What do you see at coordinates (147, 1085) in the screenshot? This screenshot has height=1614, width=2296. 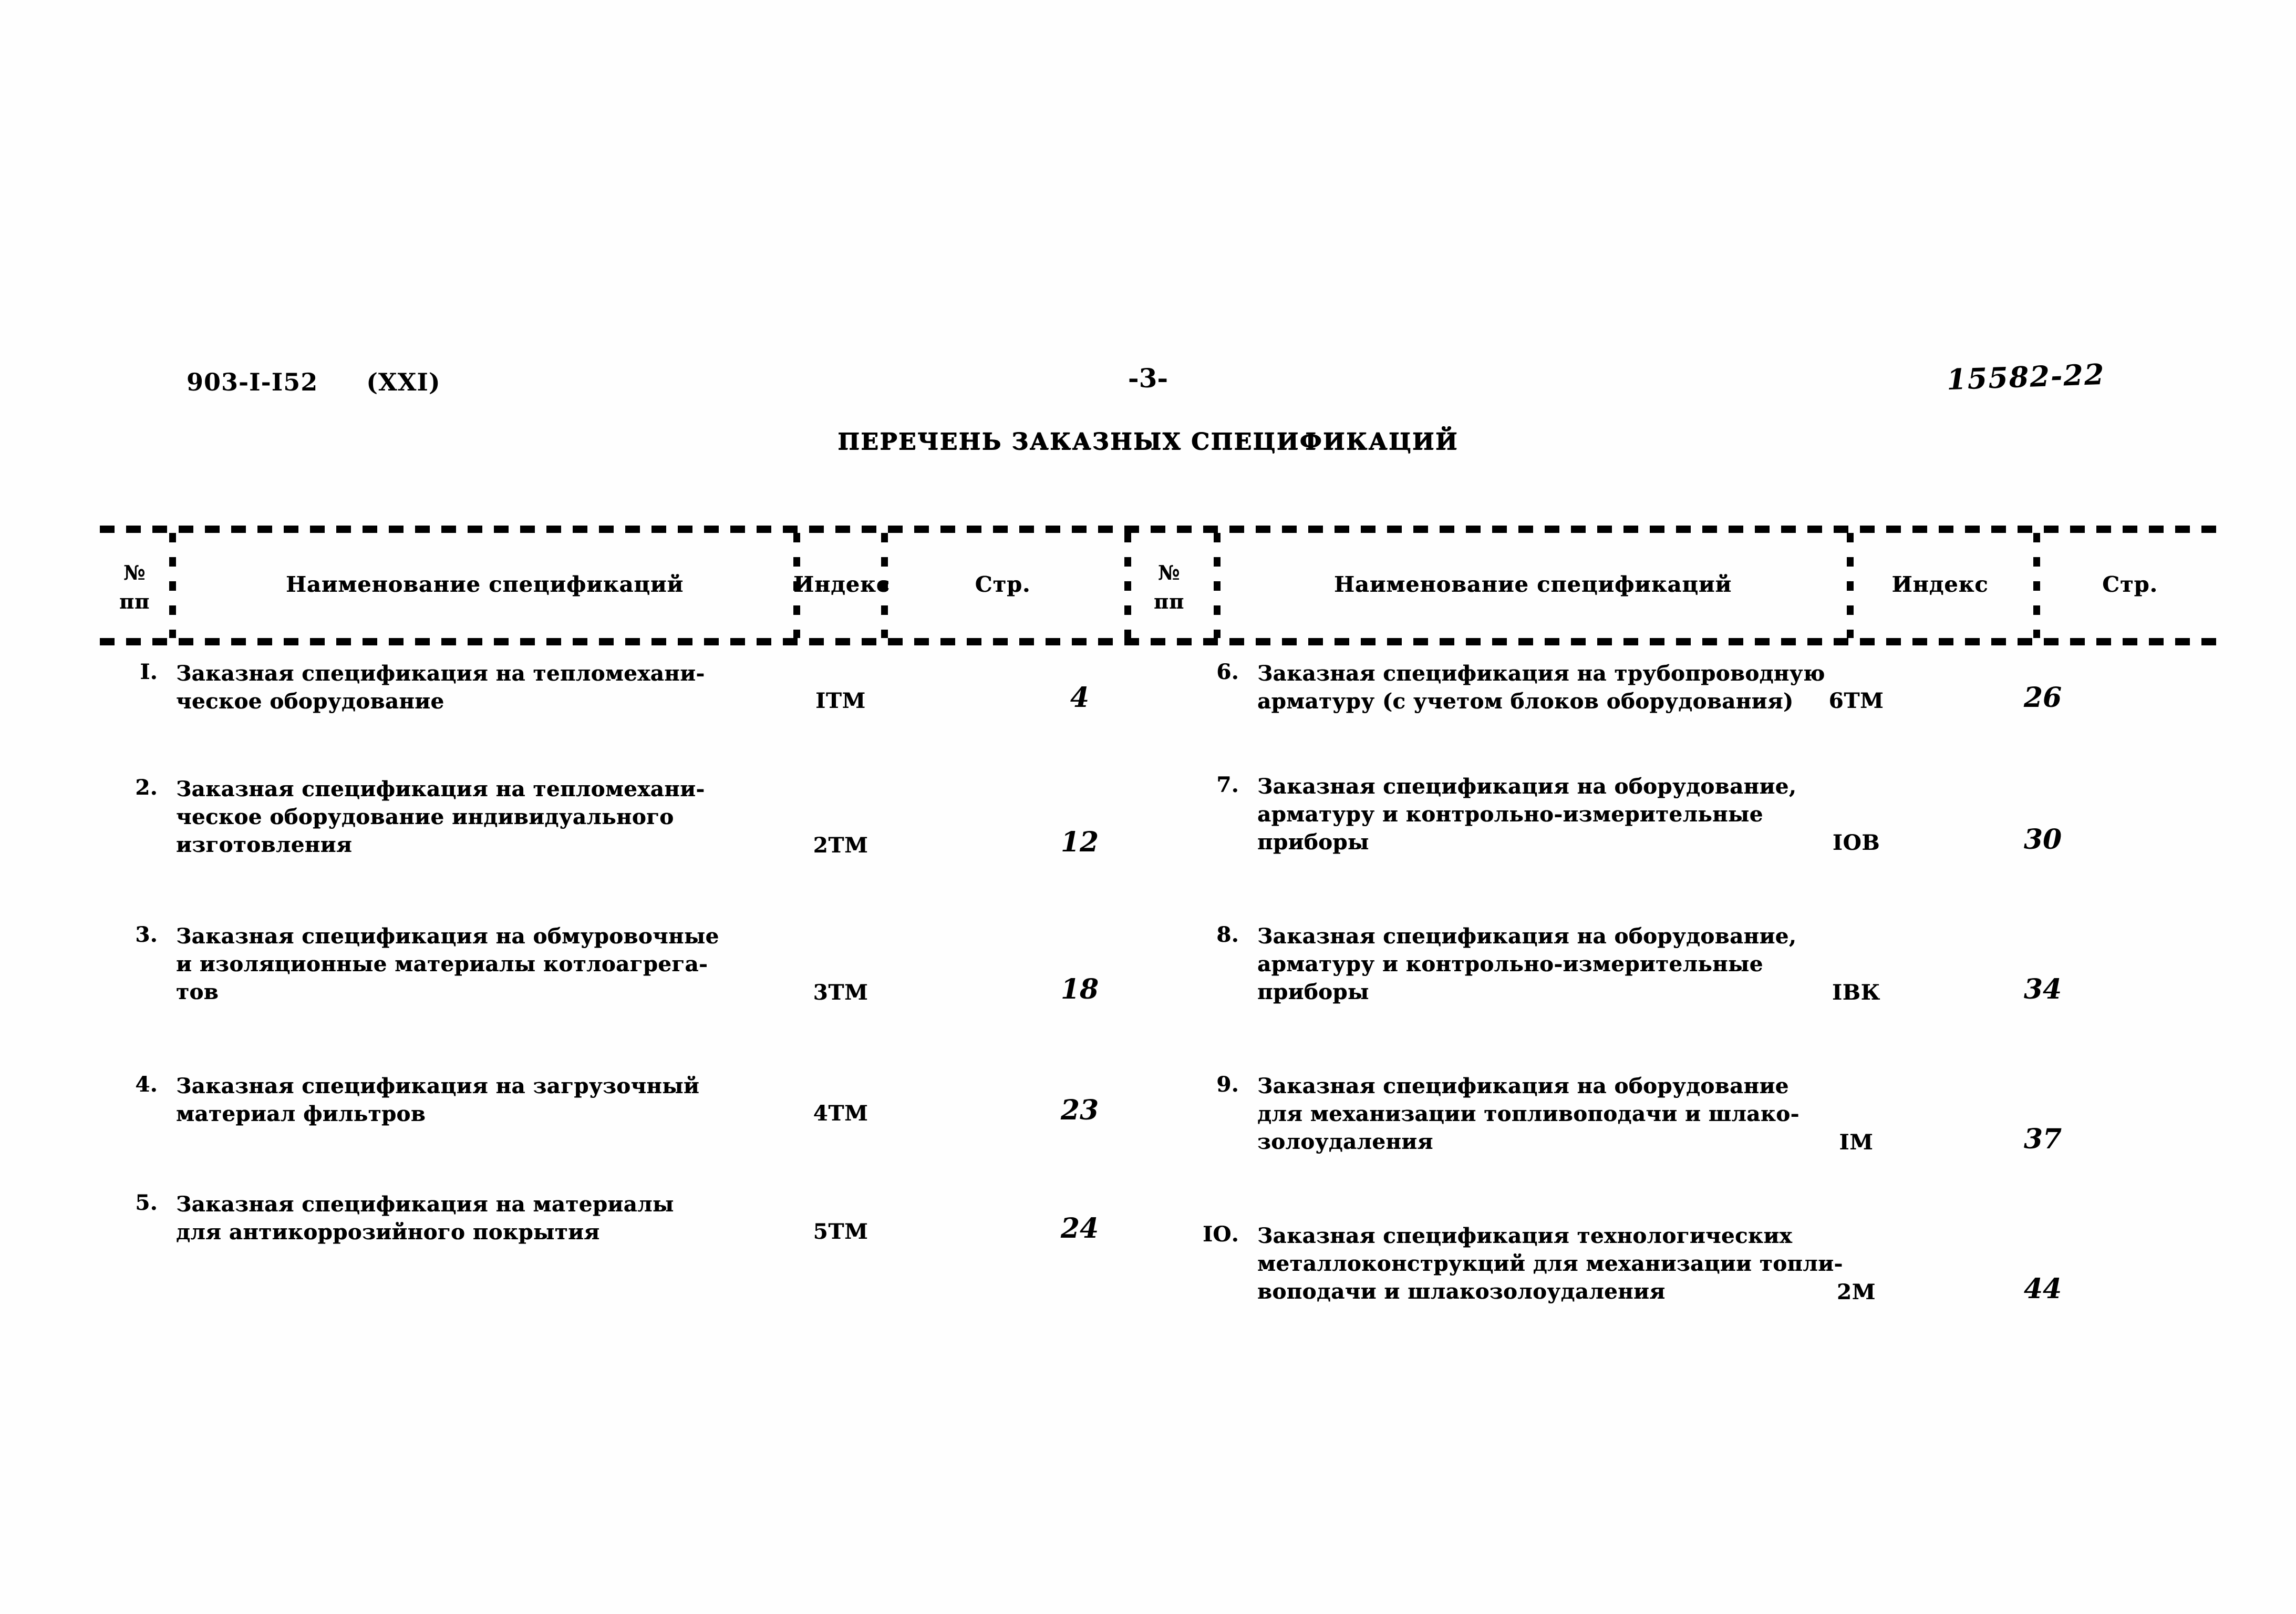 I see `row-number: 4.` at bounding box center [147, 1085].